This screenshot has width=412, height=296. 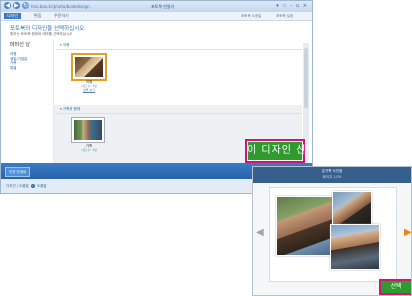 What do you see at coordinates (70, 109) in the screenshot?
I see `section-label-family: ▾ 가족과 함께` at bounding box center [70, 109].